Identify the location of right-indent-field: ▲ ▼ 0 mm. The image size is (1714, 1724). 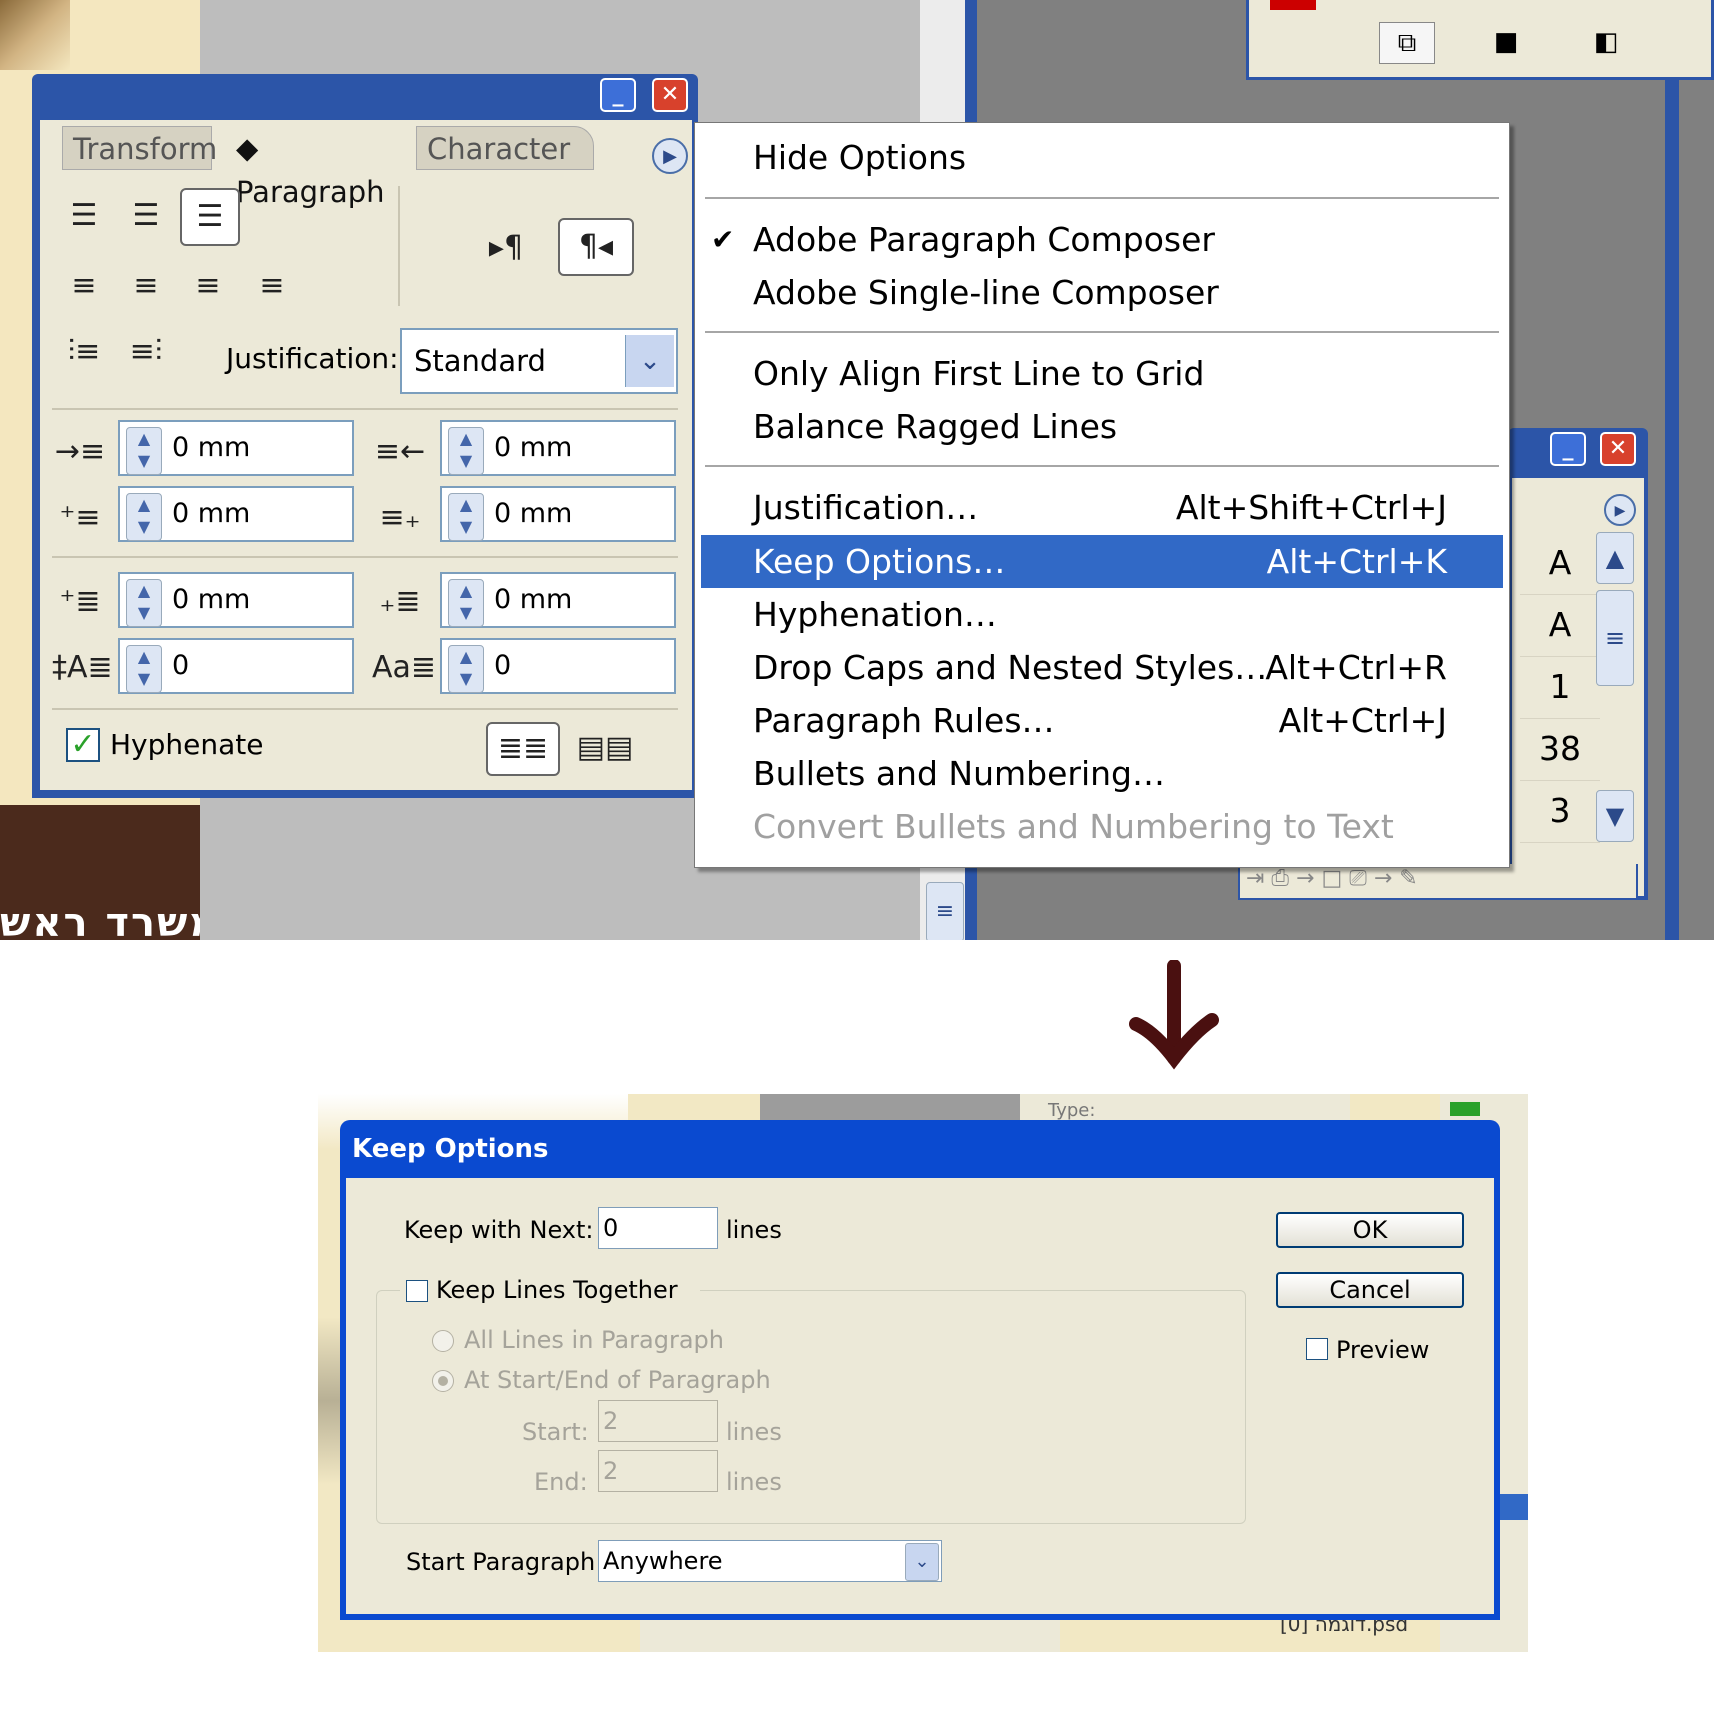
(558, 448).